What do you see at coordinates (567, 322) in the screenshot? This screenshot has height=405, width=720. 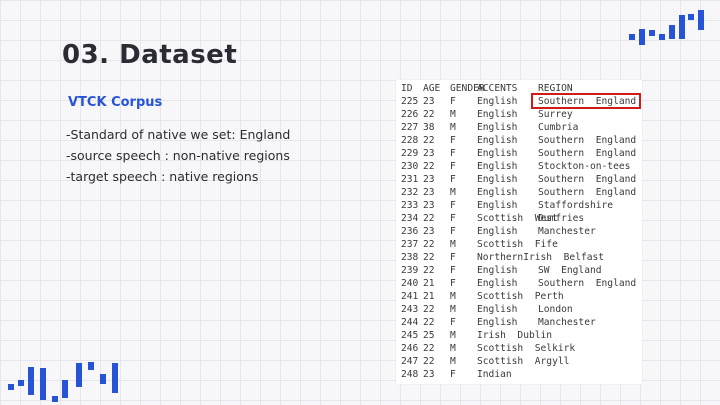 I see `table-cell-region: Manchester` at bounding box center [567, 322].